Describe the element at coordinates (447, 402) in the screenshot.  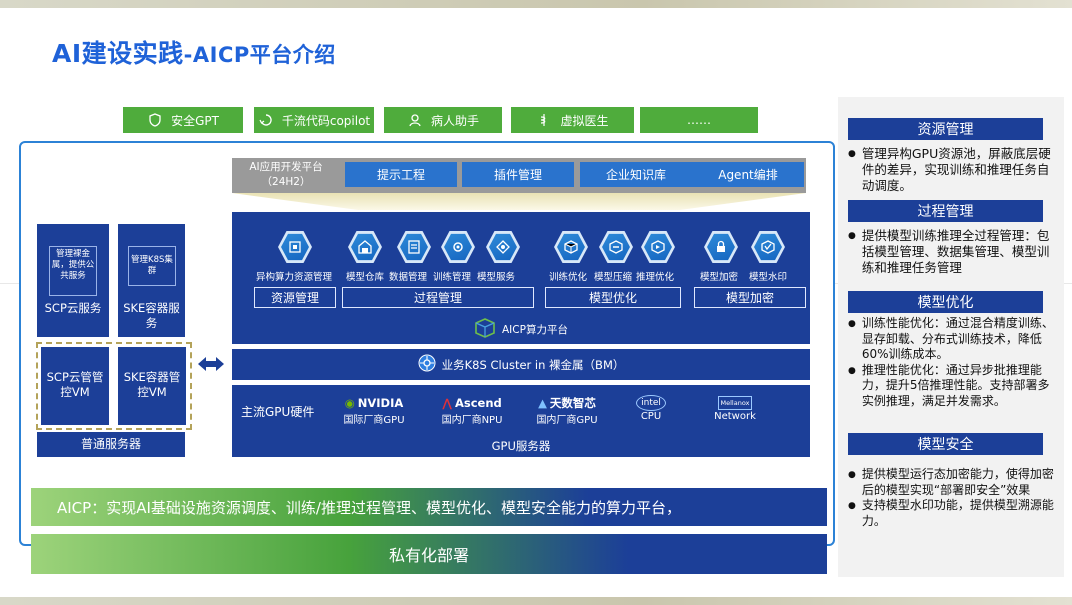
I see `ascend-mark-icon: ⋀` at that location.